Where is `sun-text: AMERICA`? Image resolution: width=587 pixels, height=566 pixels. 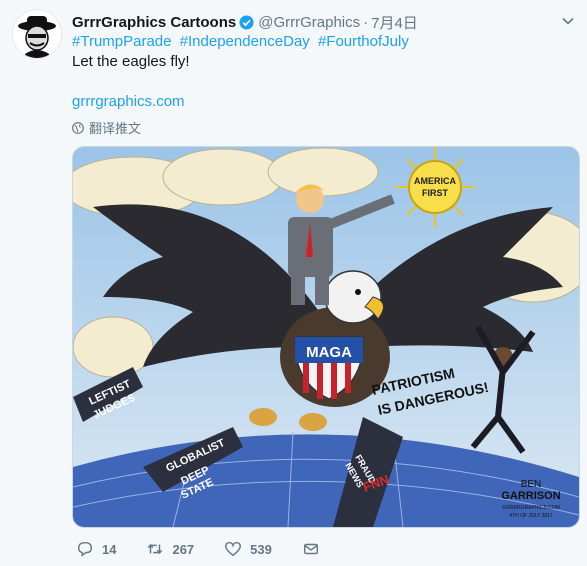 sun-text: AMERICA is located at coordinates (435, 181).